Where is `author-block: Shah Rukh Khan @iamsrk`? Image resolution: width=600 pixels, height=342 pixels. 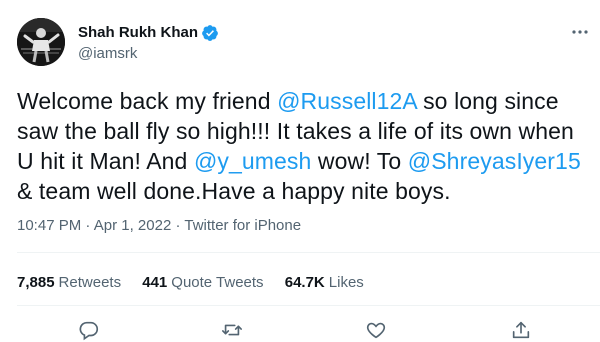 author-block: Shah Rukh Khan @iamsrk is located at coordinates (148, 43).